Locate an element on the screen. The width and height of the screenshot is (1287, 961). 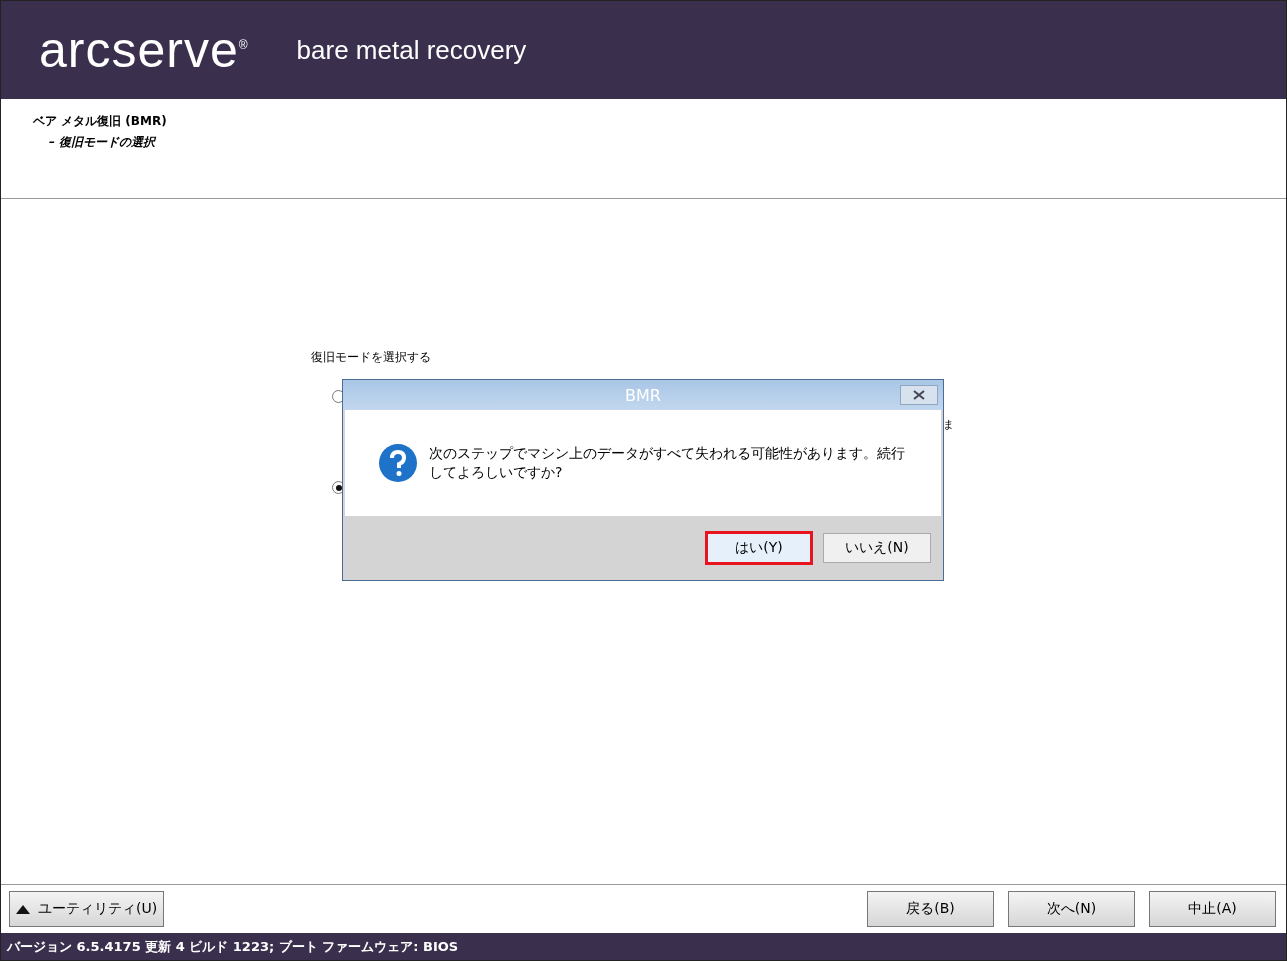
dialog-title: BMR is located at coordinates (643, 395).